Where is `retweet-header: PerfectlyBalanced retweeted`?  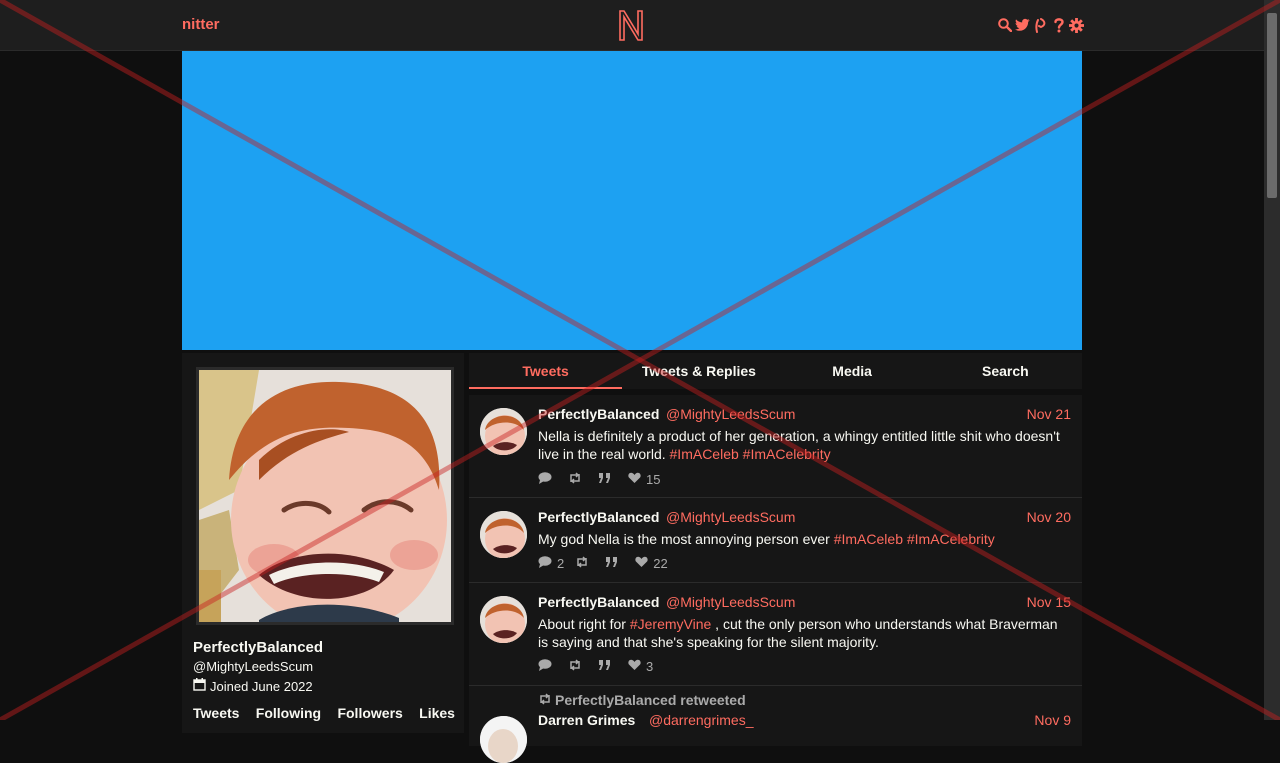
retweet-header: PerfectlyBalanced retweeted is located at coordinates (642, 700).